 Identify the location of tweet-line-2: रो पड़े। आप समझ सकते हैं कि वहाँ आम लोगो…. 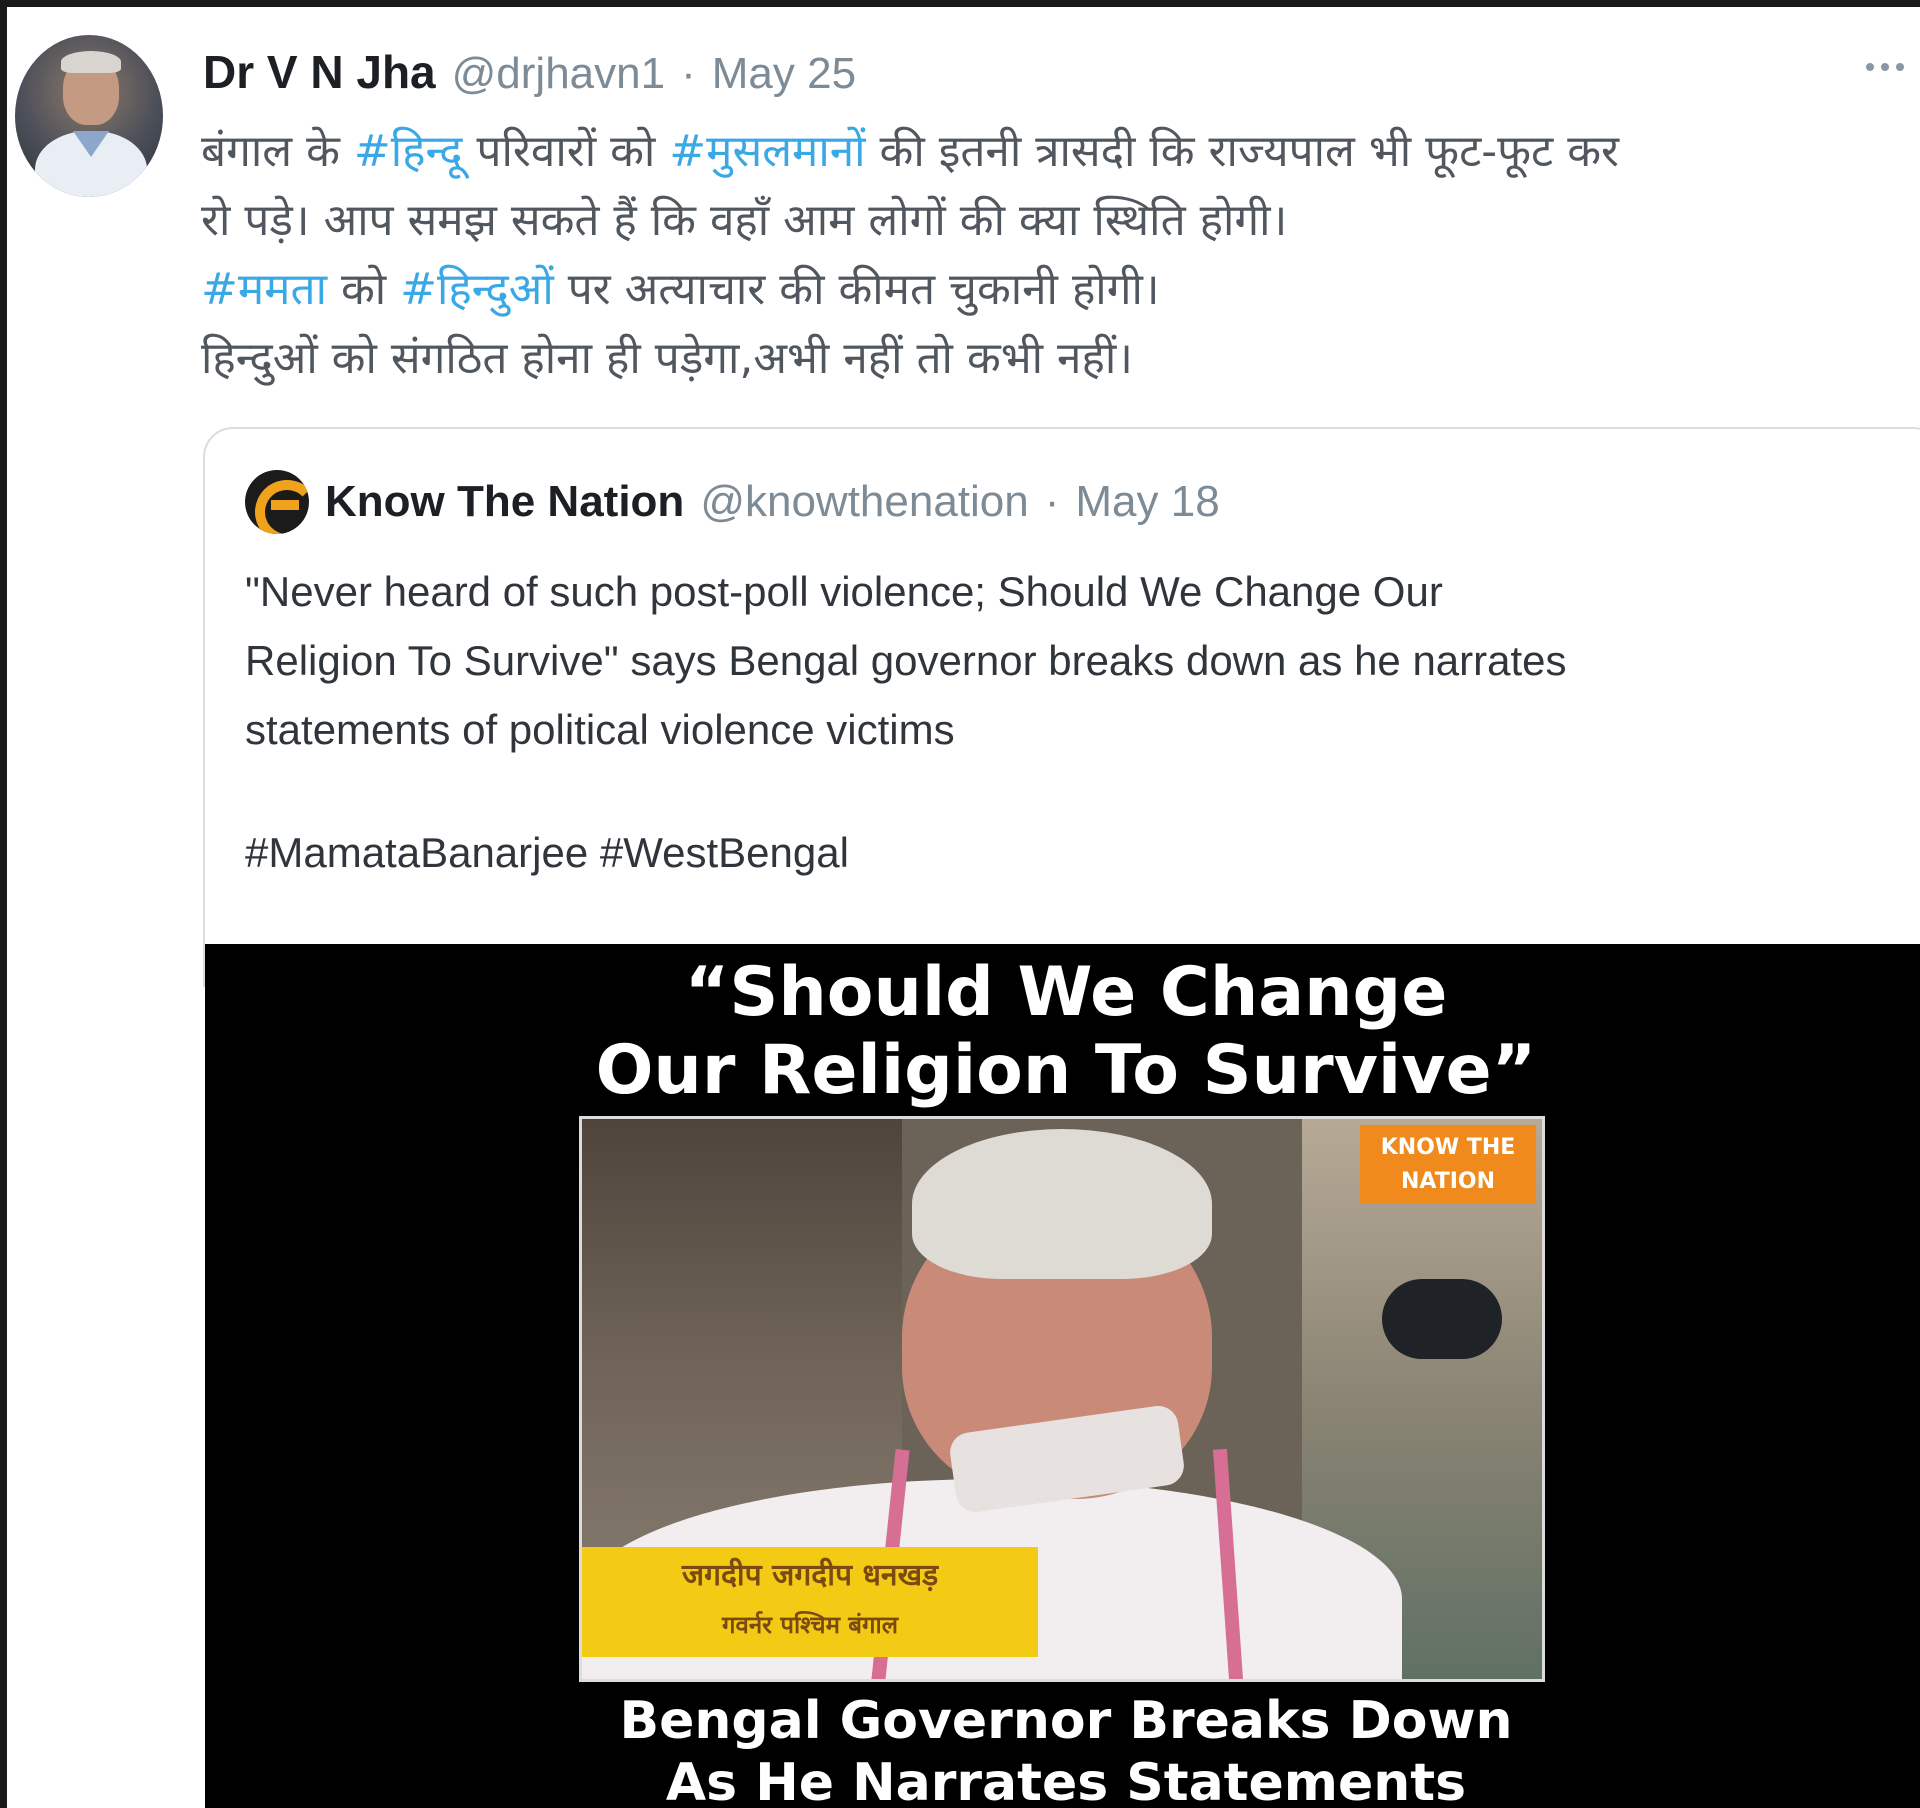
(744, 220).